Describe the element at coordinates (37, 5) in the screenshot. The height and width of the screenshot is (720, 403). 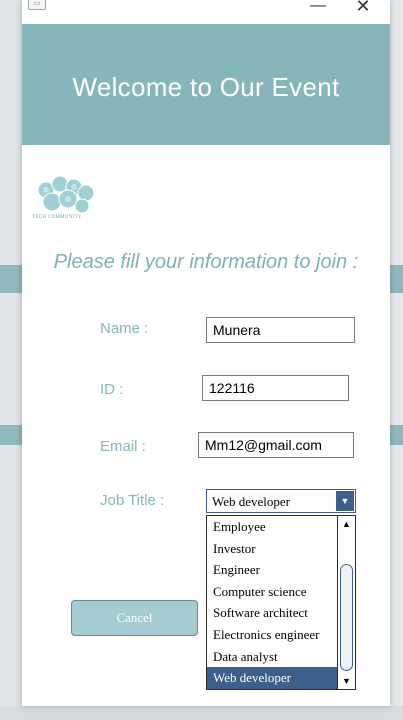
I see `app-icon: ▭` at that location.